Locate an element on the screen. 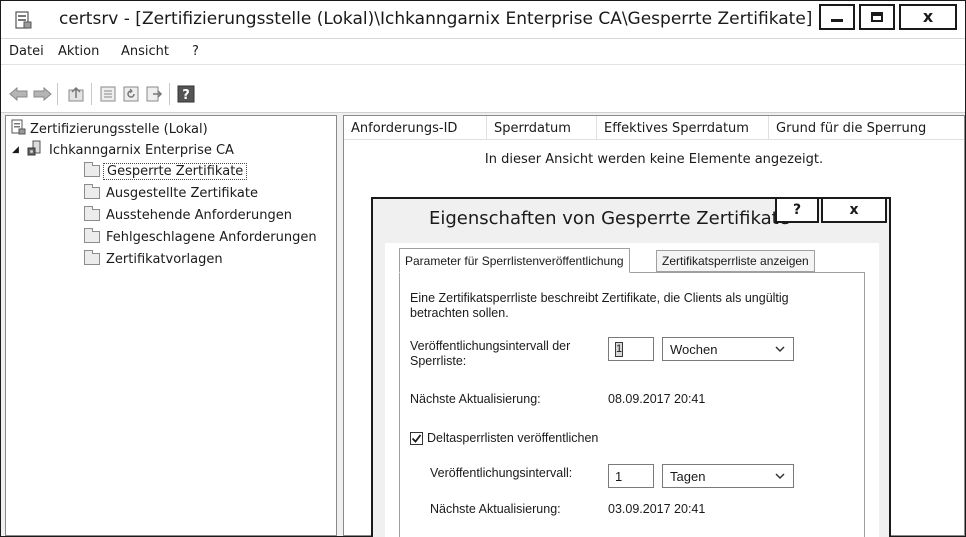 The image size is (966, 537). delta-interval-value: 1 is located at coordinates (619, 476).